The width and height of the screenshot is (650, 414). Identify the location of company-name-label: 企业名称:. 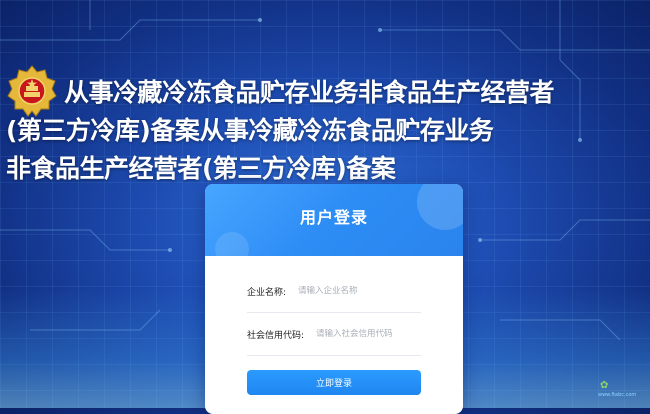
(267, 292).